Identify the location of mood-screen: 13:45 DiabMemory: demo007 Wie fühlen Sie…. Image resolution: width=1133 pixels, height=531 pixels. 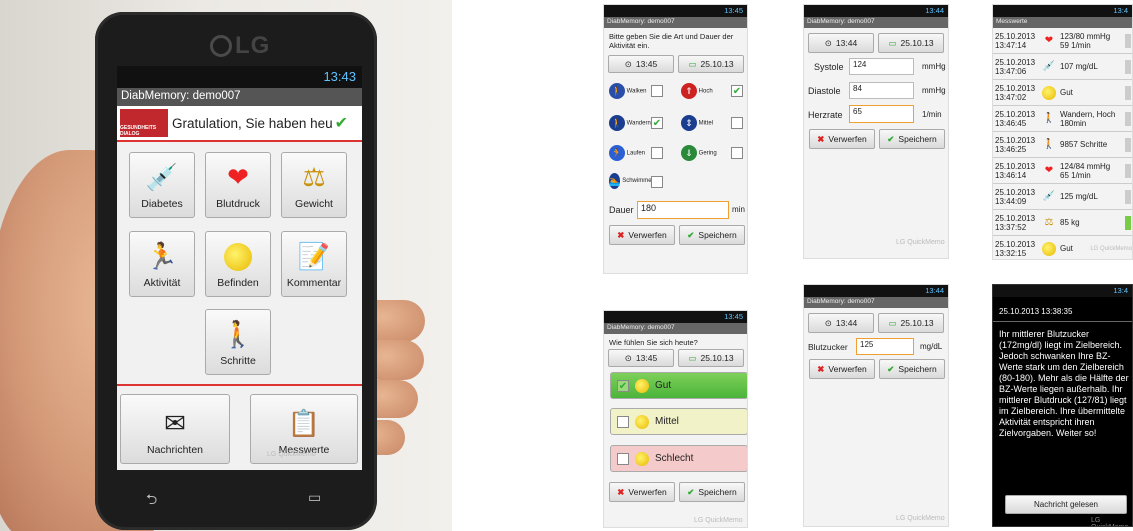
(675, 419).